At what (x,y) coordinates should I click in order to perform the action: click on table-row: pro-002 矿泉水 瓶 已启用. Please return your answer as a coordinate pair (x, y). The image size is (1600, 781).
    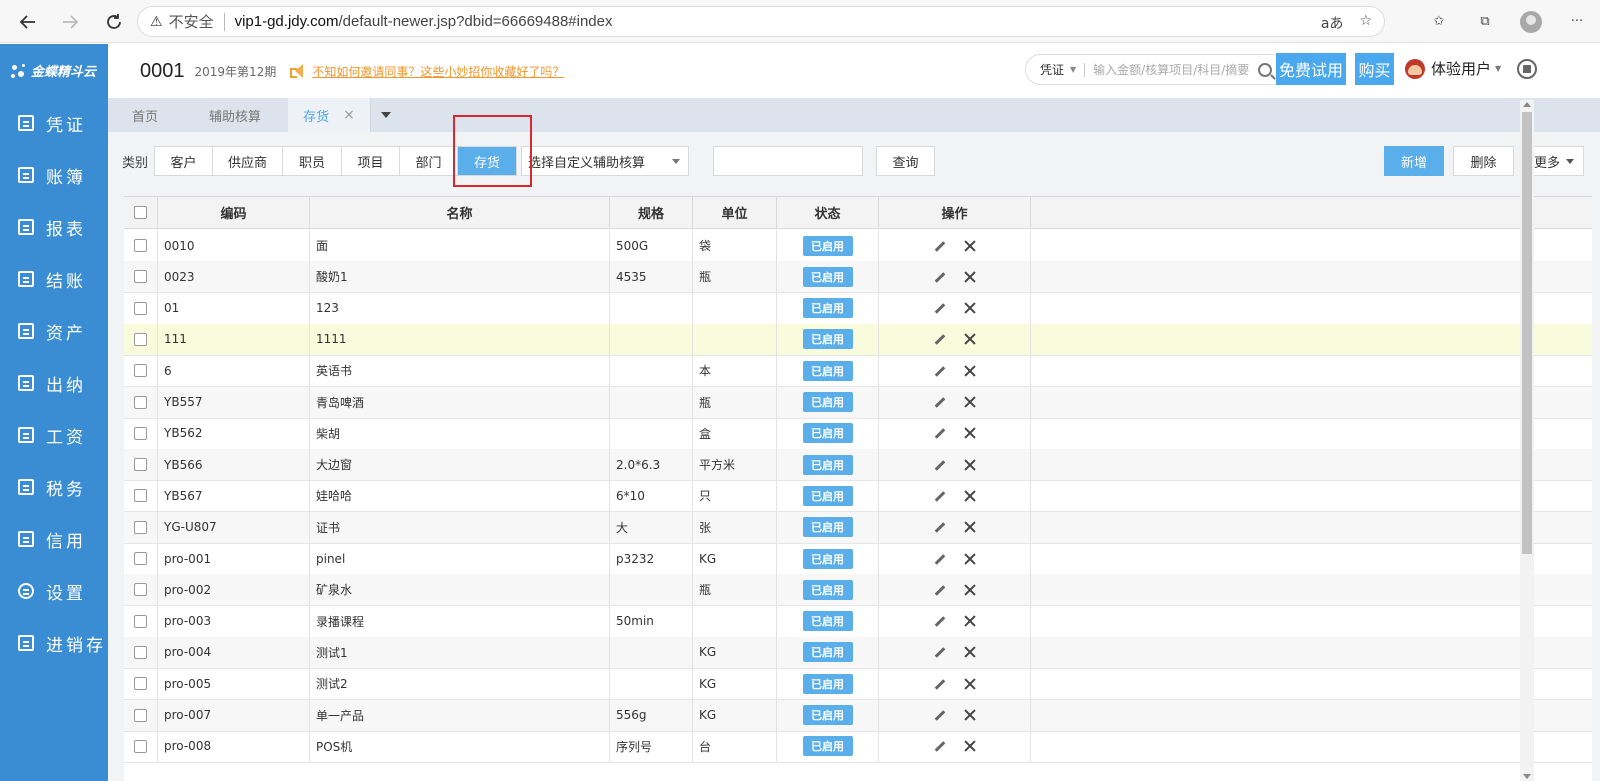
    Looking at the image, I should click on (858, 590).